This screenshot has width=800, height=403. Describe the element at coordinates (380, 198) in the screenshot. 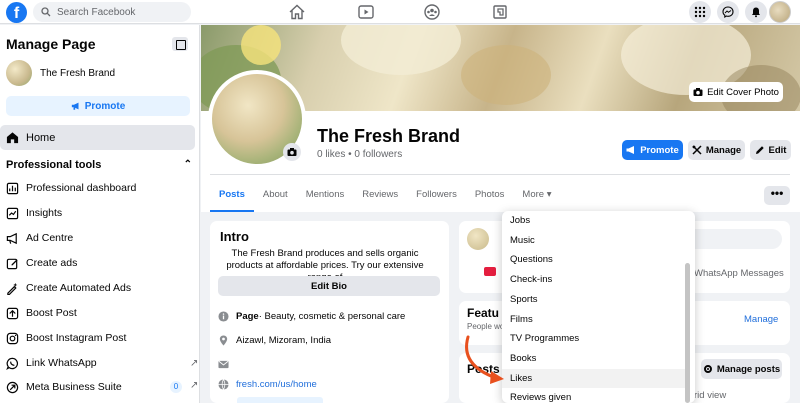

I see `tab-reviews: Reviews` at that location.